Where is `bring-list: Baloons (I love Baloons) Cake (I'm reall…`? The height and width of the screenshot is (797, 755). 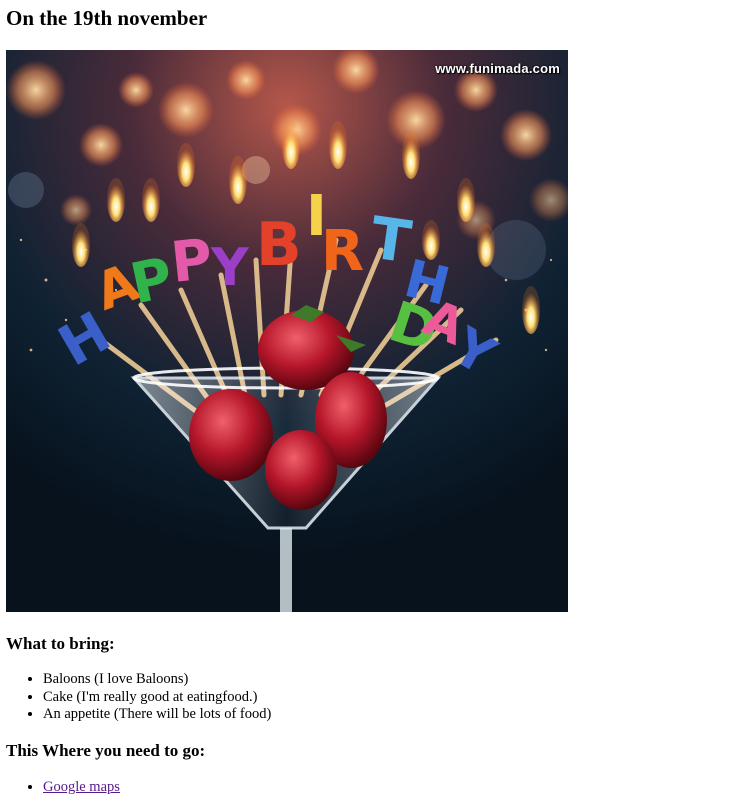 bring-list: Baloons (I love Baloons) Cake (I'm reall… is located at coordinates (135, 697).